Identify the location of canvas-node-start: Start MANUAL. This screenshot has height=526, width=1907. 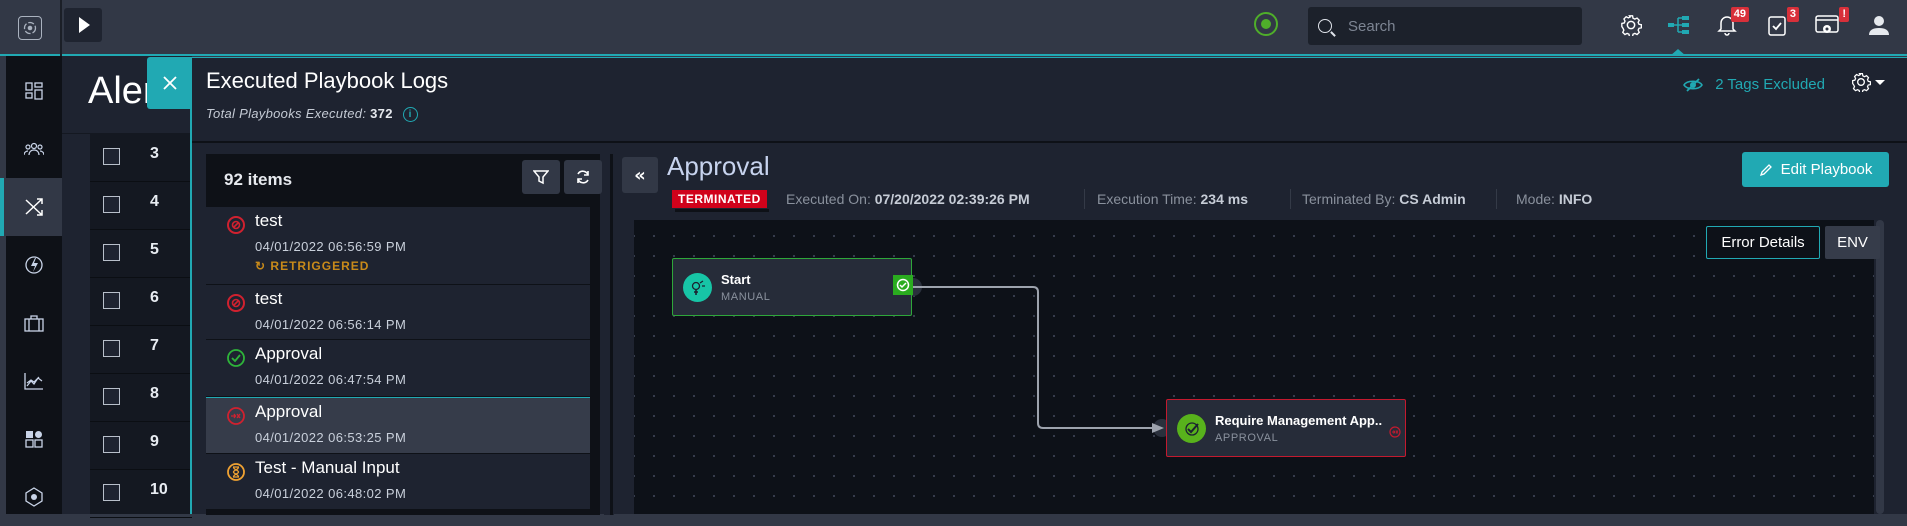
(792, 287).